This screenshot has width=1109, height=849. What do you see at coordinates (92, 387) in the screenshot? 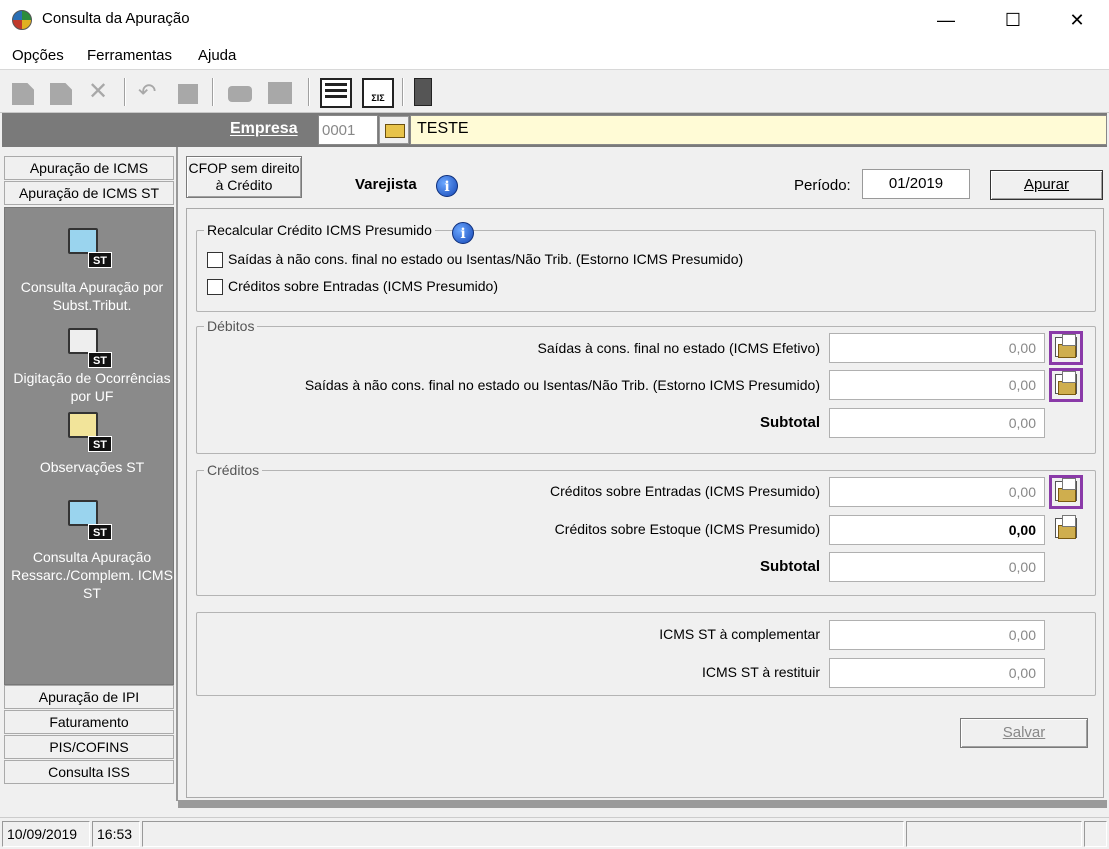
I see `tool-digitacao-ocorrencias: Digitação de Ocorrências por UF` at bounding box center [92, 387].